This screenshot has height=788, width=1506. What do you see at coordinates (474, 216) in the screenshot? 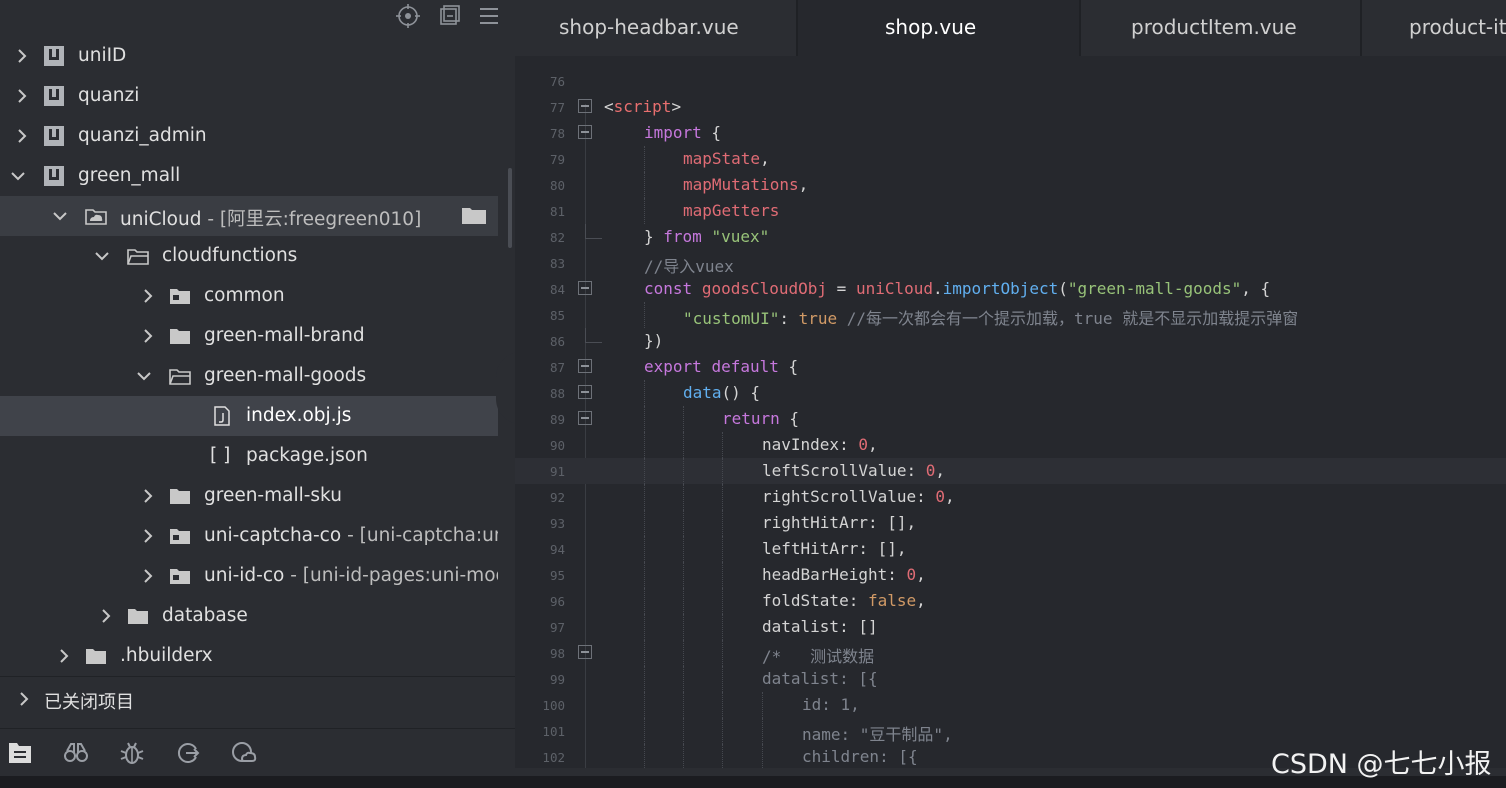
I see `open-folder-icon` at bounding box center [474, 216].